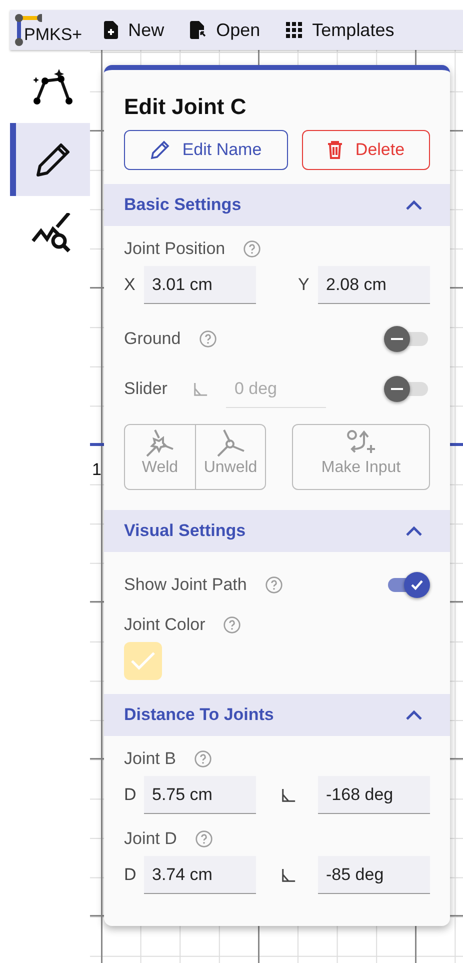 The width and height of the screenshot is (463, 963). I want to click on section-header: Basic Settings, so click(277, 205).